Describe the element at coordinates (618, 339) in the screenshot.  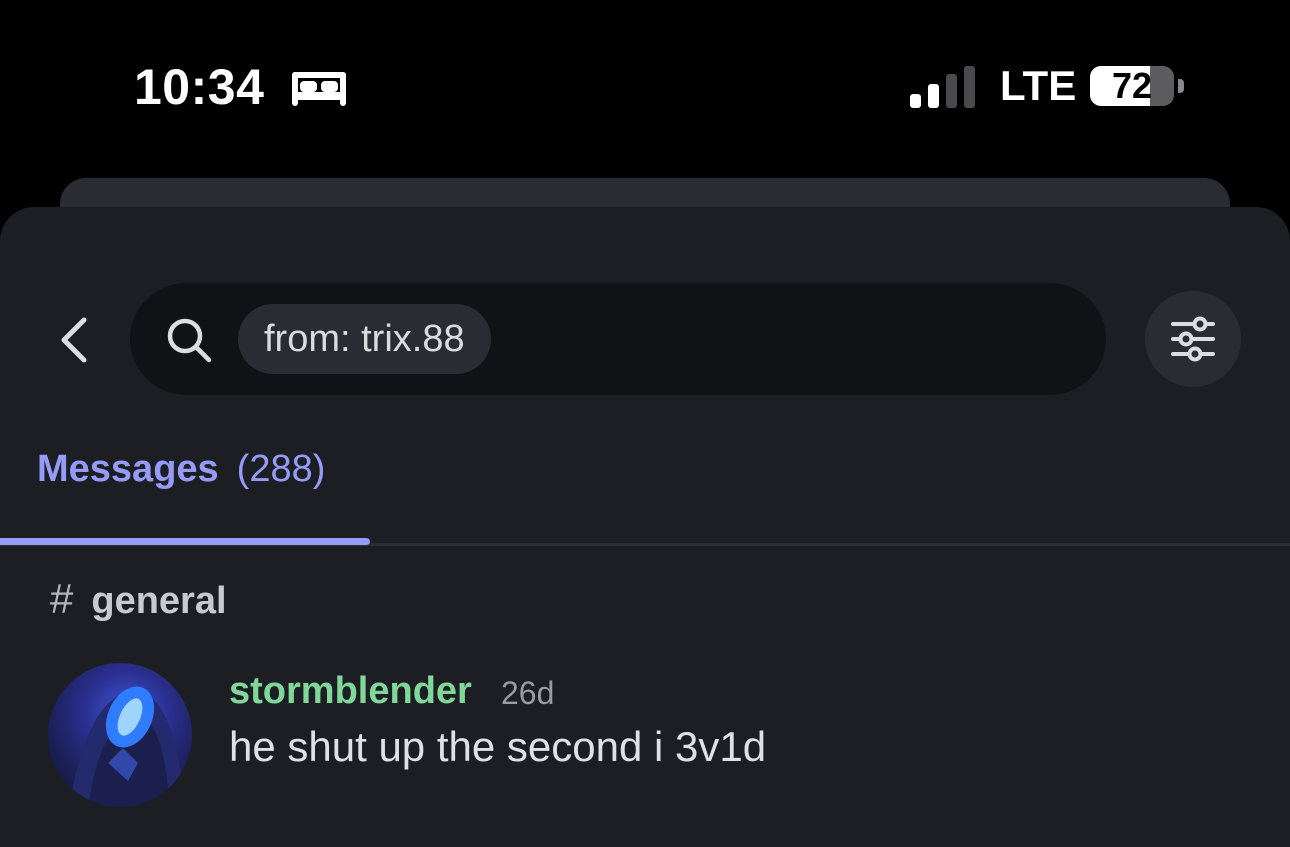
I see `search-bar: from: trix.88` at that location.